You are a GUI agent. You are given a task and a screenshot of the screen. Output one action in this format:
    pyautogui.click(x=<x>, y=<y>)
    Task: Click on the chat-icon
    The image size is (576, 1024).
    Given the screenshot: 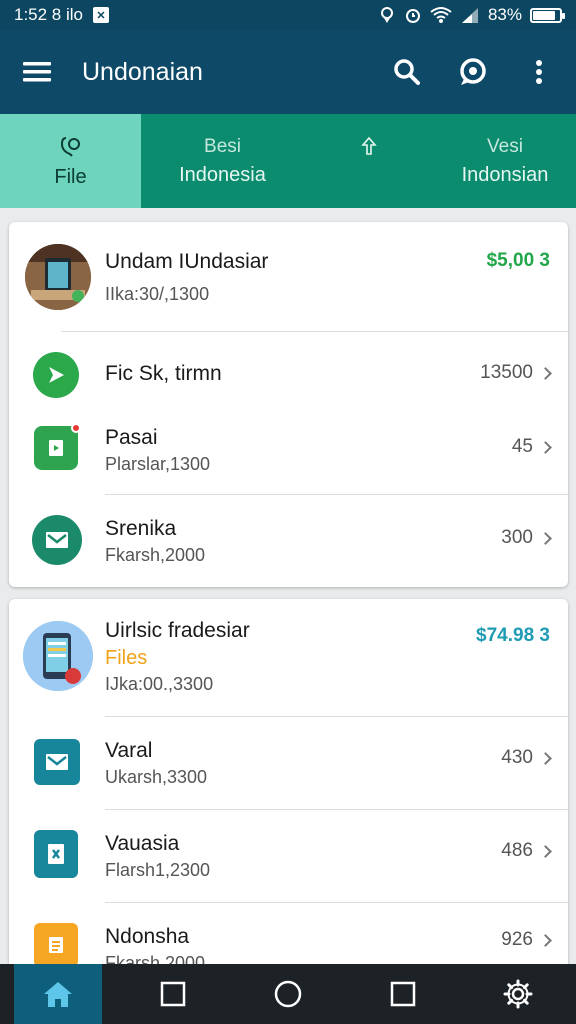 What is the action you would take?
    pyautogui.click(x=473, y=71)
    